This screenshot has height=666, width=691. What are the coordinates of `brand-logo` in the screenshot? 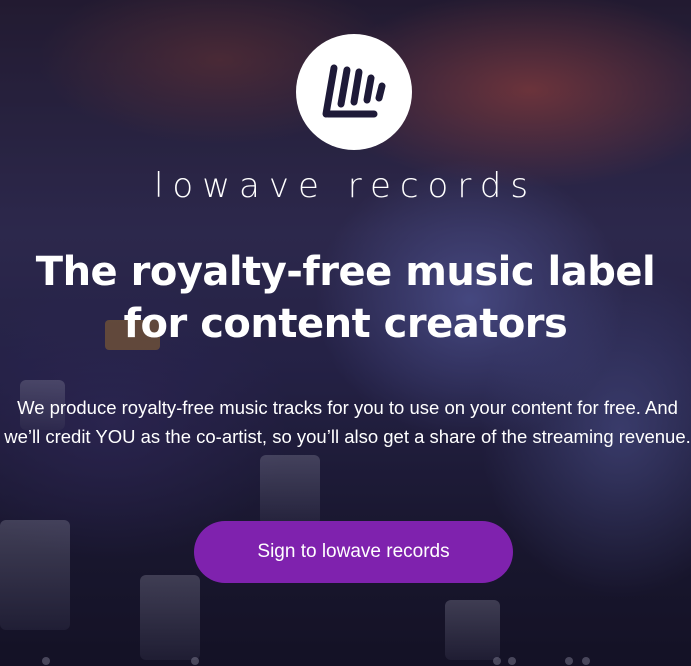 It's located at (354, 92).